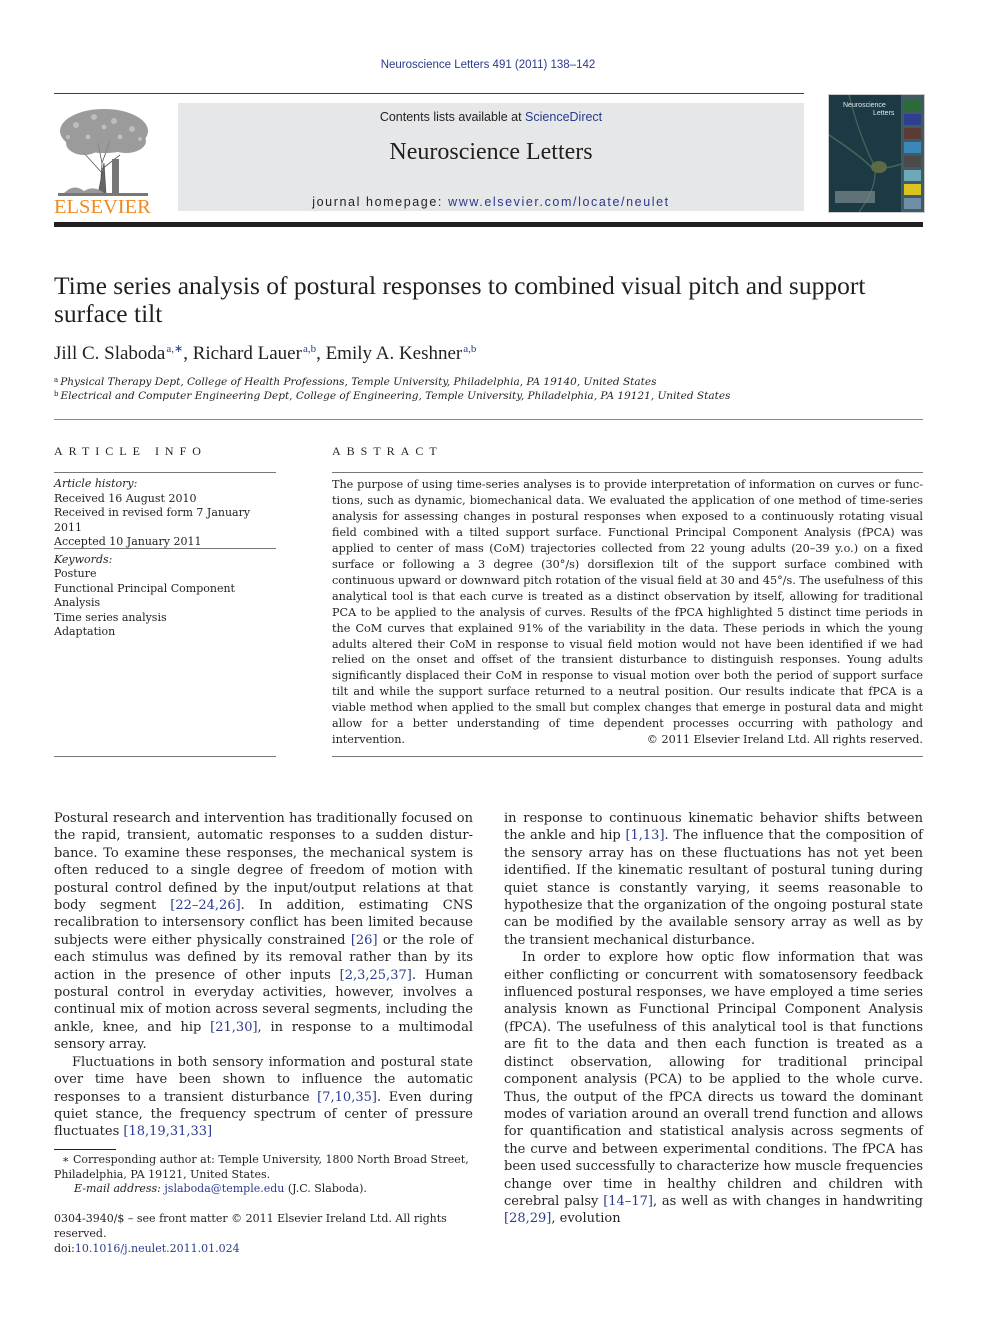 Image resolution: width=992 pixels, height=1323 pixels. What do you see at coordinates (380, 202) in the screenshot?
I see `homepage-prefix: journal homepage:` at bounding box center [380, 202].